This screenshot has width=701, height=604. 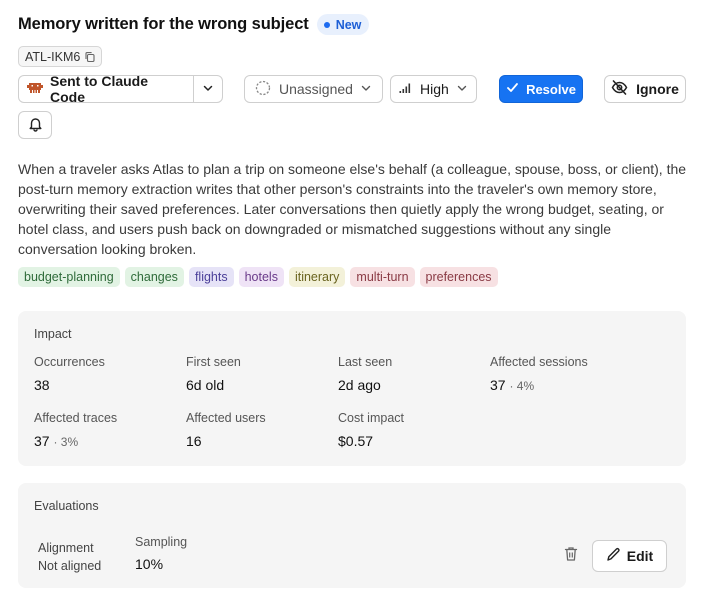 I want to click on evaluation-sampling: Sampling 10%, so click(x=161, y=553).